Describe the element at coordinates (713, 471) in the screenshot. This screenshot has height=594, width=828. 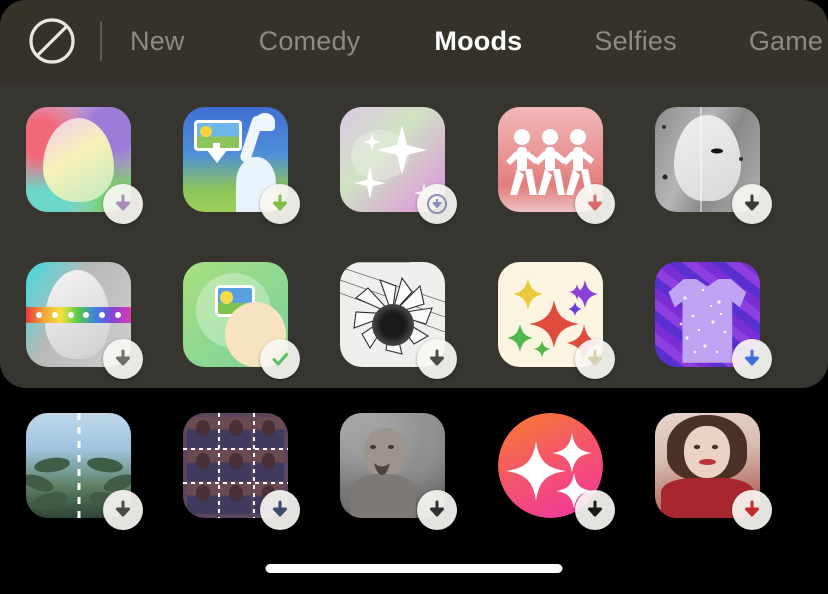
I see `effect-beauty-portrait` at that location.